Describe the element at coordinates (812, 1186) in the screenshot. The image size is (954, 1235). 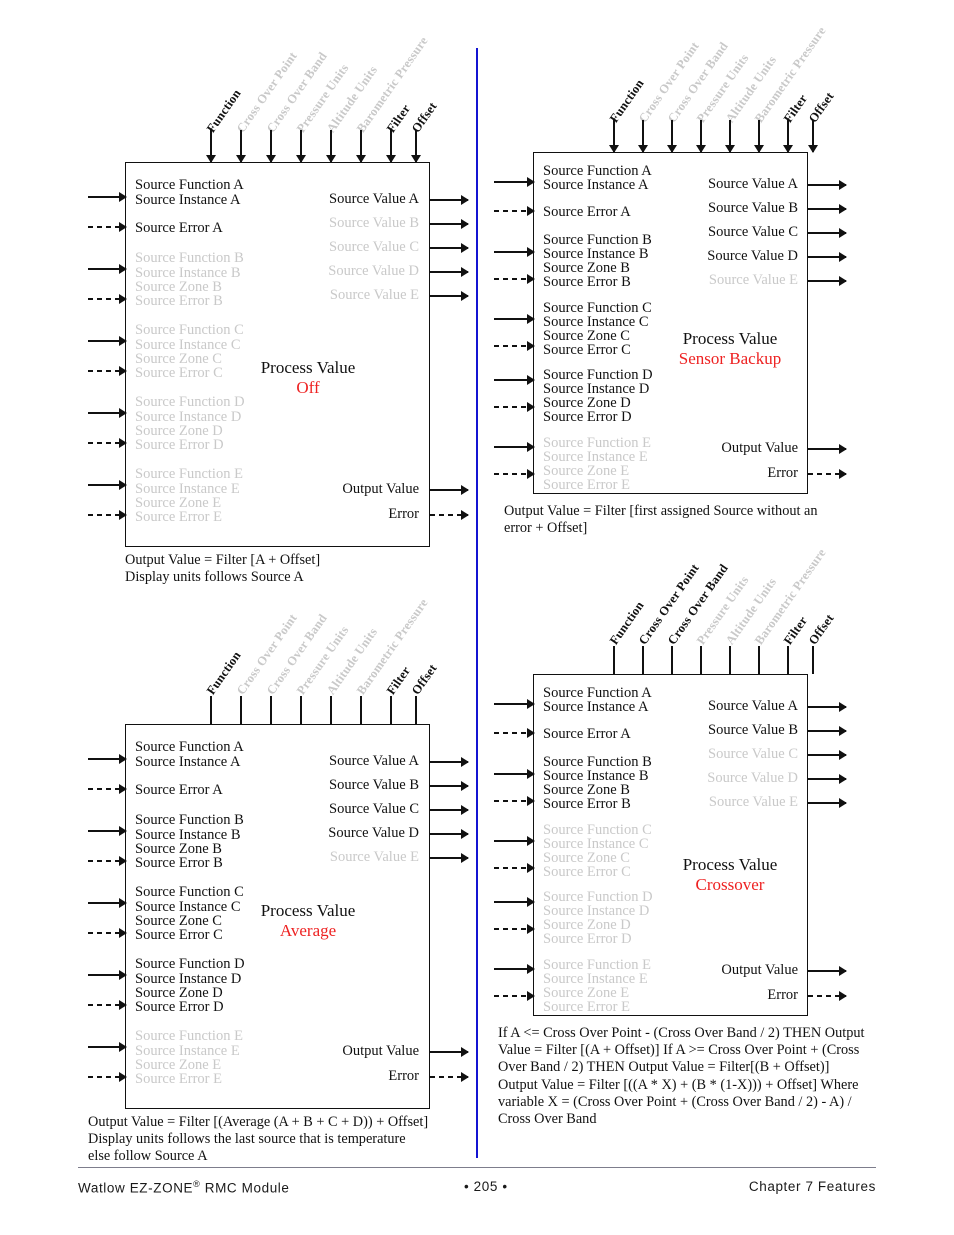
I see `footer-chapter: Chapter 7 Features` at that location.